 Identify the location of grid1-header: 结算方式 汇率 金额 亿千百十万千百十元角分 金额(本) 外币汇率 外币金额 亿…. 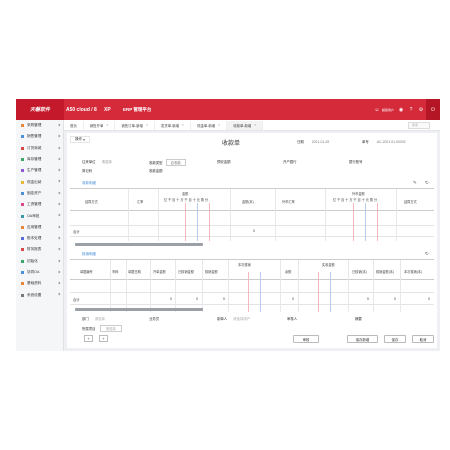
(252, 200).